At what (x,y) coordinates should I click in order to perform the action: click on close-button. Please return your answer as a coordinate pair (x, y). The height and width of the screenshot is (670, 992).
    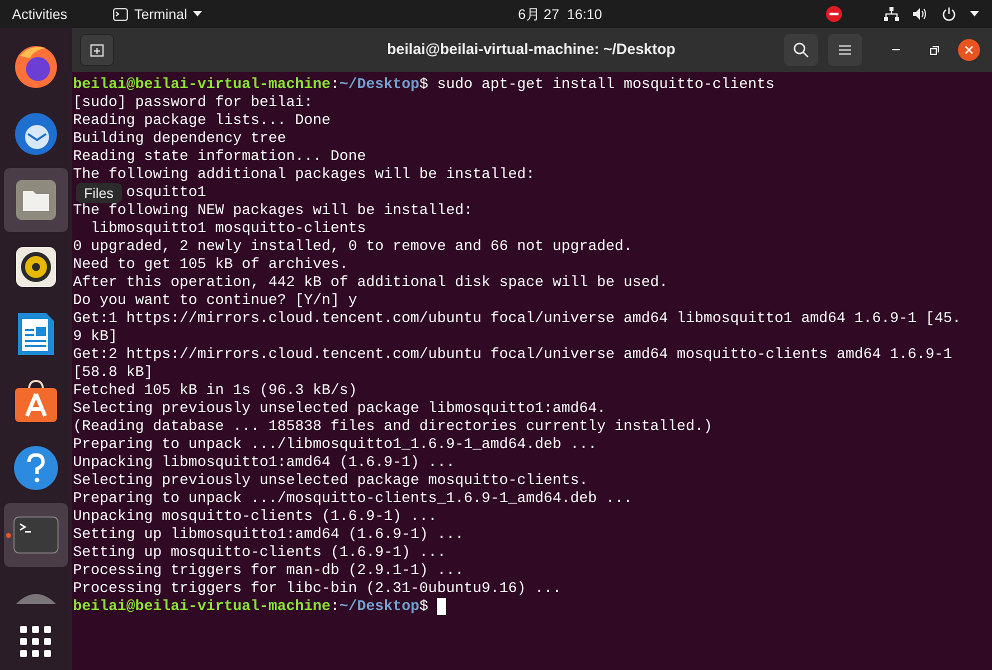
    Looking at the image, I should click on (969, 50).